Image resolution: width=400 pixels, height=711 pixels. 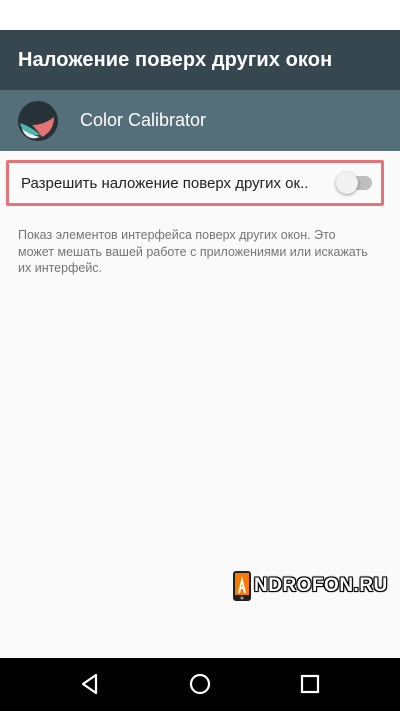 What do you see at coordinates (165, 183) in the screenshot?
I see `overlay-permission-label: Разрешить наложение поверх других ок..` at bounding box center [165, 183].